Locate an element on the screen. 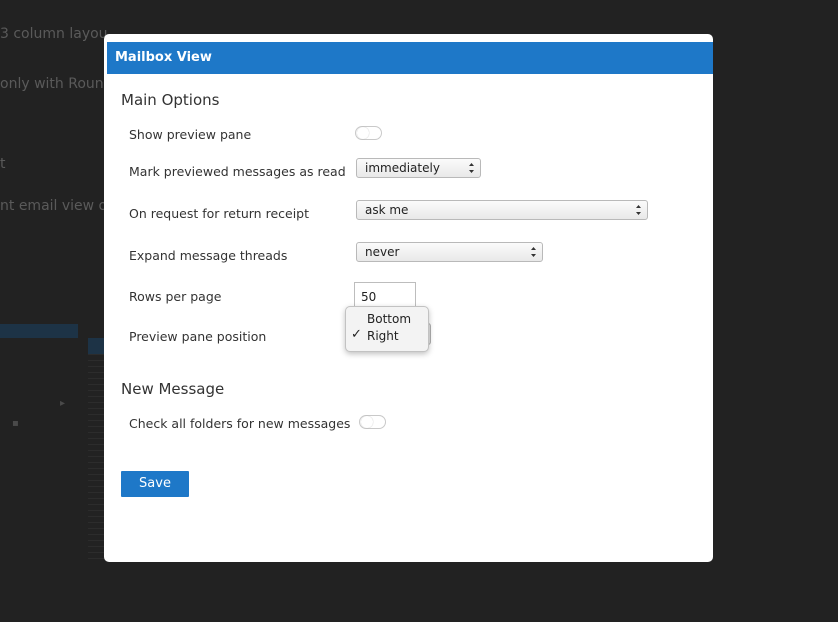 The image size is (838, 622). main-options-heading: Main Options is located at coordinates (170, 100).